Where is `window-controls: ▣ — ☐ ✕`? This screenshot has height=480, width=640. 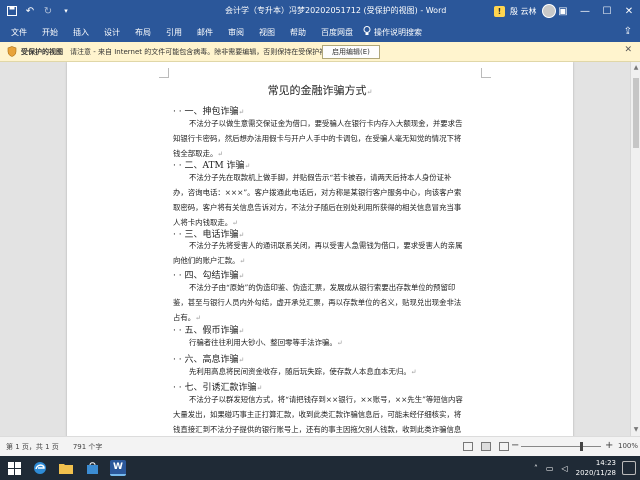
window-controls: ▣ — ☐ ✕ is located at coordinates (596, 11).